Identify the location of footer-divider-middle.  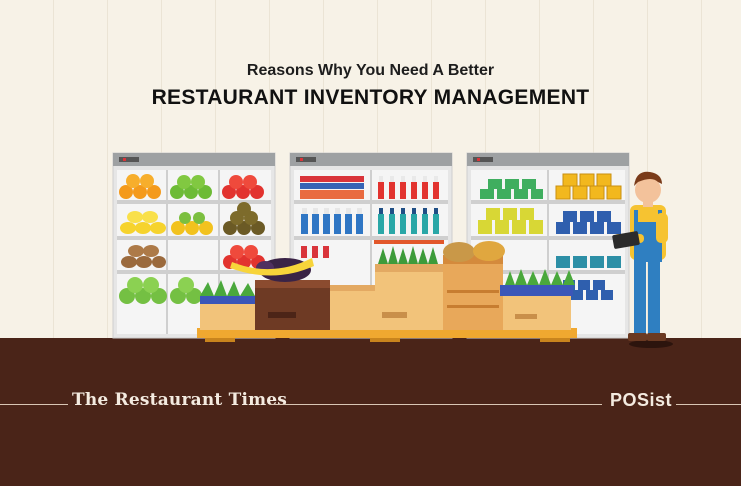
(436, 404).